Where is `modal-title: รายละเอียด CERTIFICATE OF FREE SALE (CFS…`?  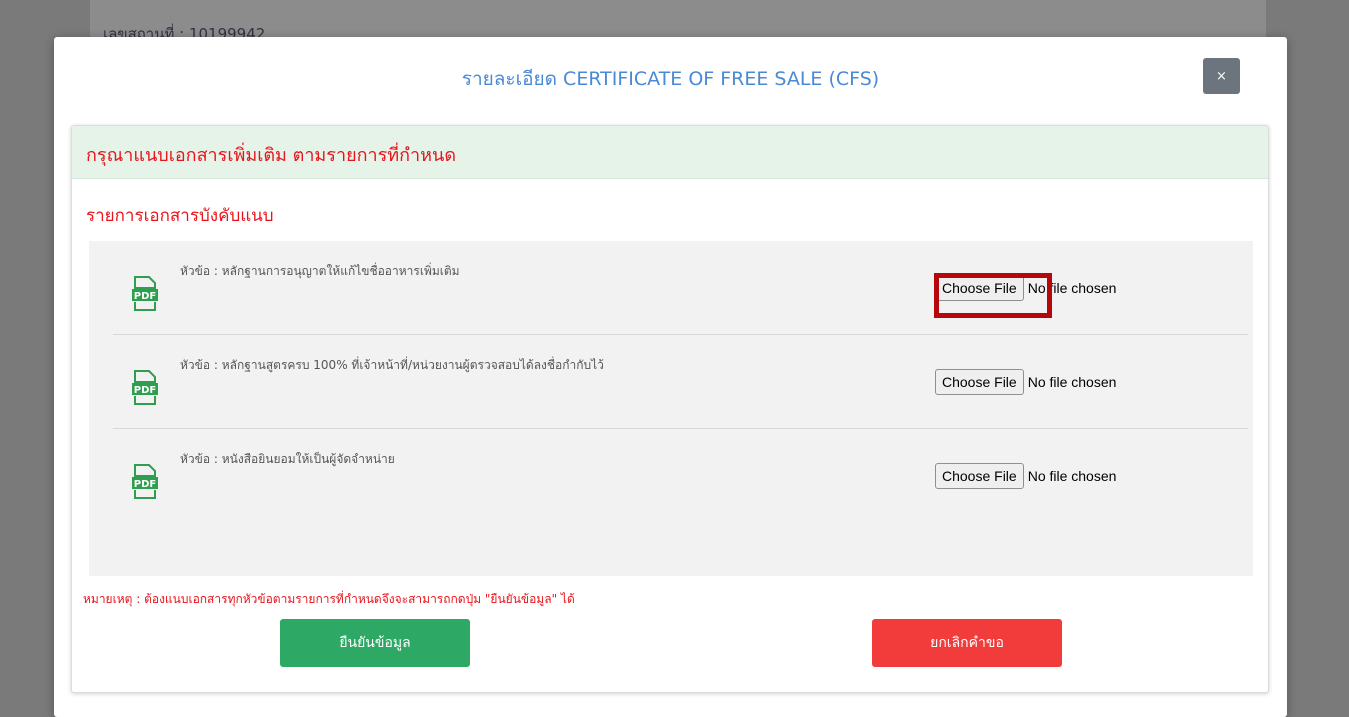 modal-title: รายละเอียด CERTIFICATE OF FREE SALE (CFS… is located at coordinates (670, 79).